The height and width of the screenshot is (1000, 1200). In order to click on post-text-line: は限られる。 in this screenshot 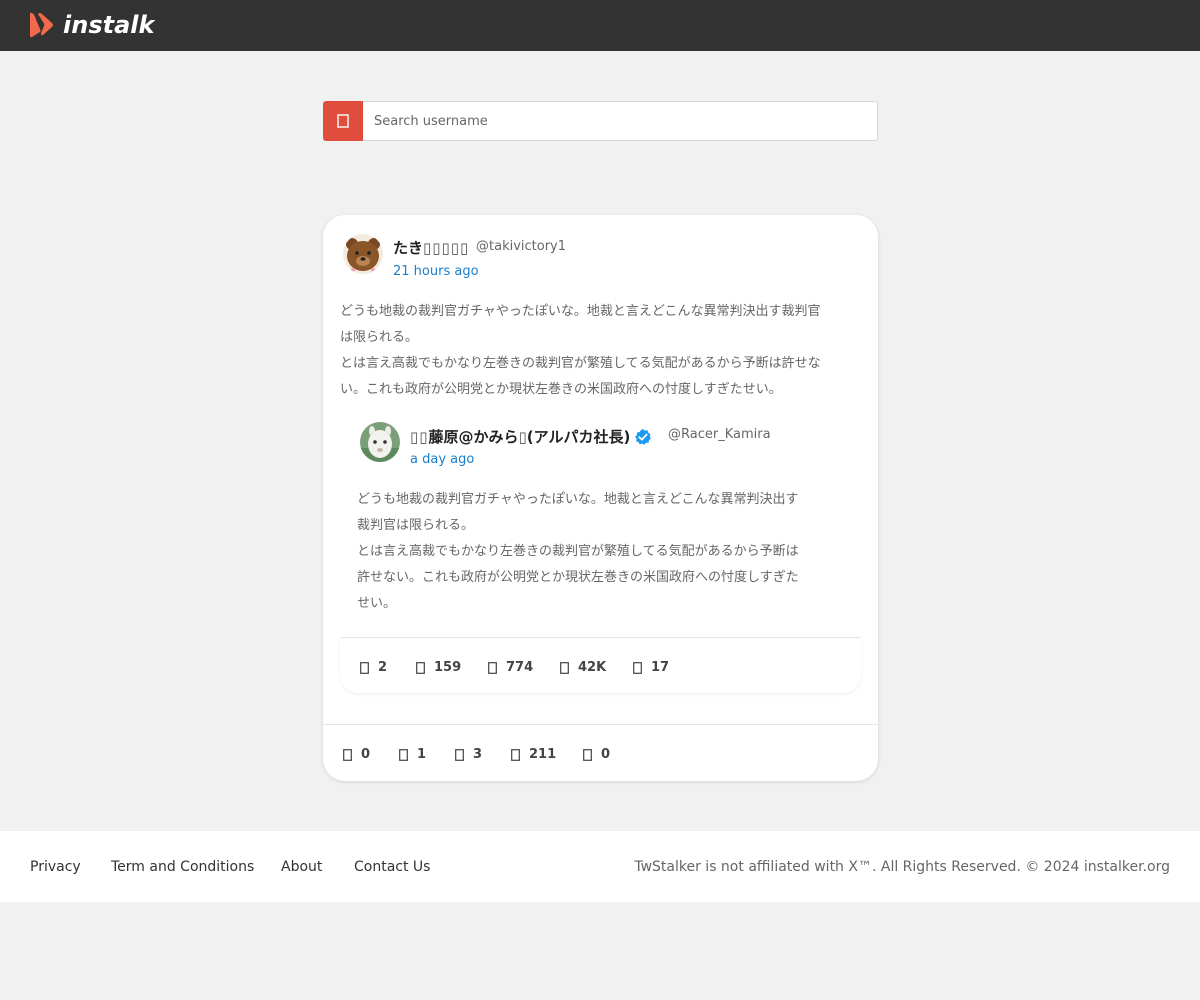, I will do `click(379, 337)`.